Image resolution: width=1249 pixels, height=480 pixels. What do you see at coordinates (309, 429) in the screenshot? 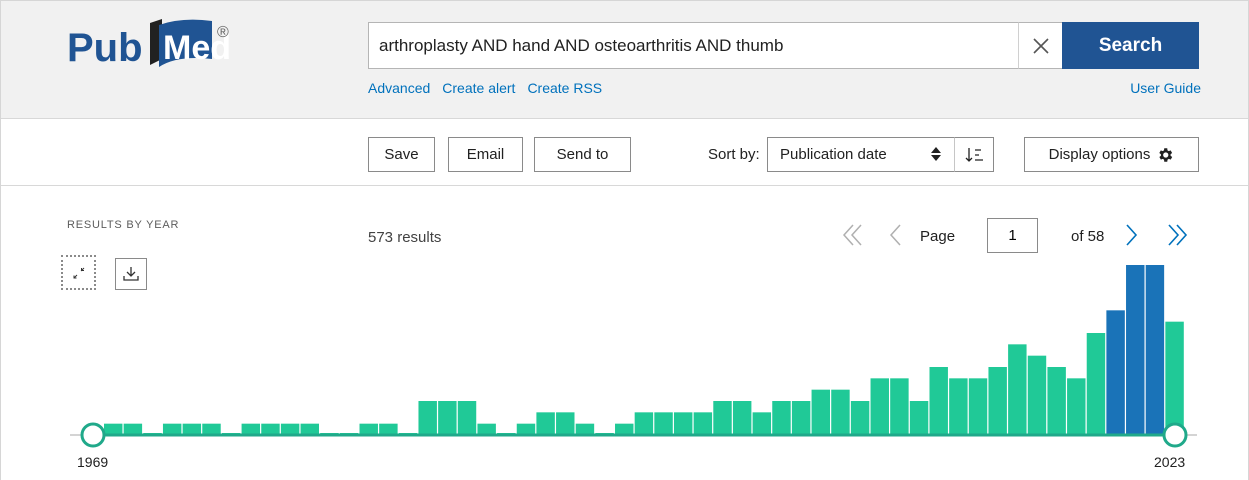
I see `year-bar-1979` at bounding box center [309, 429].